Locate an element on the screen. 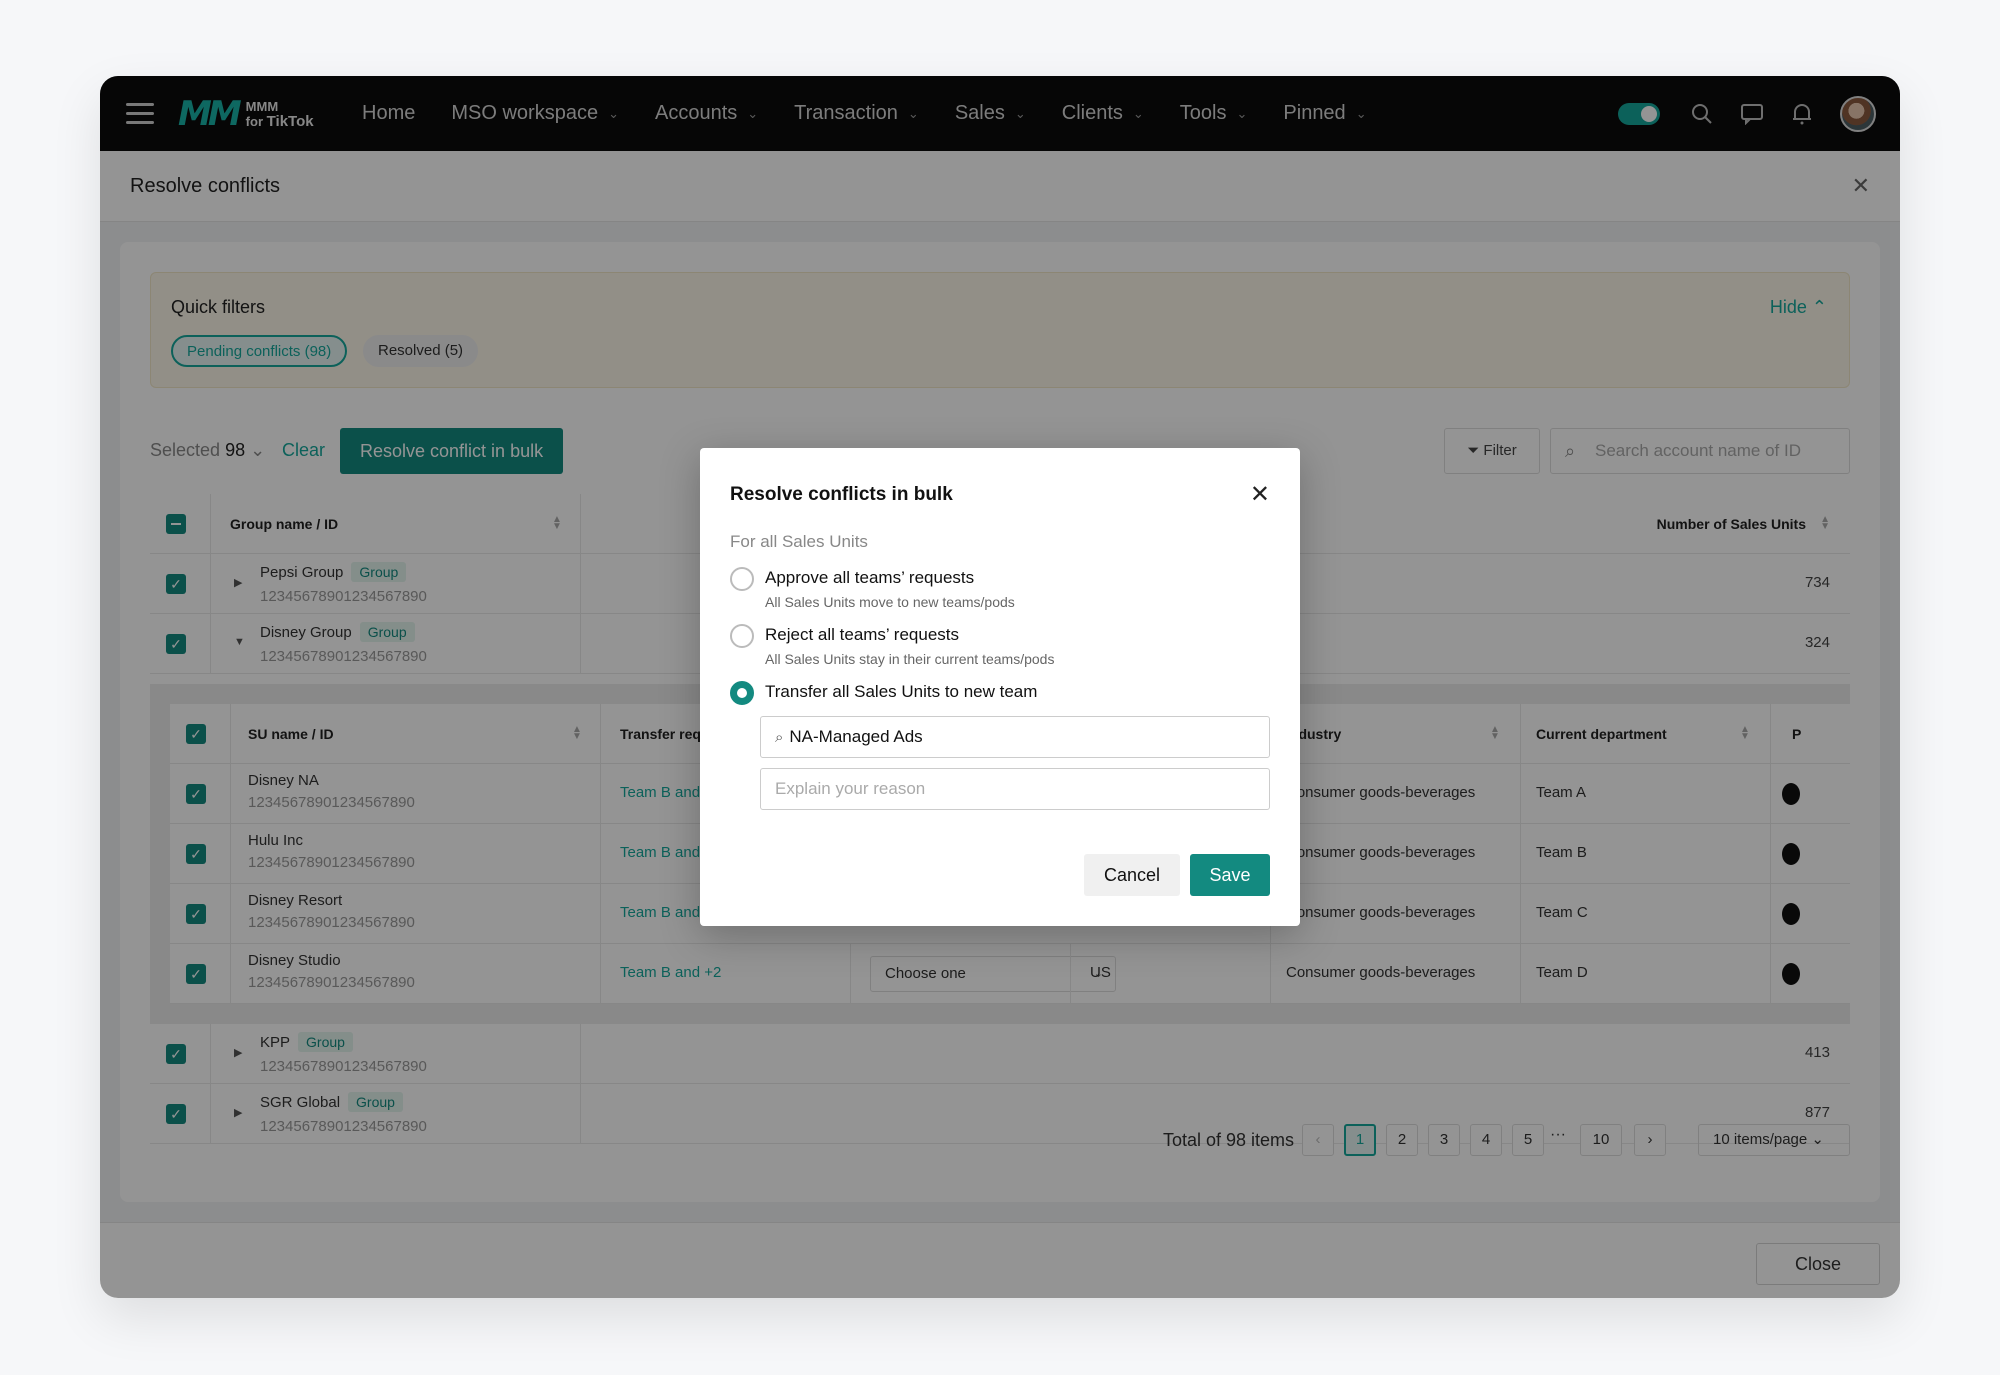 This screenshot has height=1375, width=2000. search-icon: ⌕ is located at coordinates (779, 737).